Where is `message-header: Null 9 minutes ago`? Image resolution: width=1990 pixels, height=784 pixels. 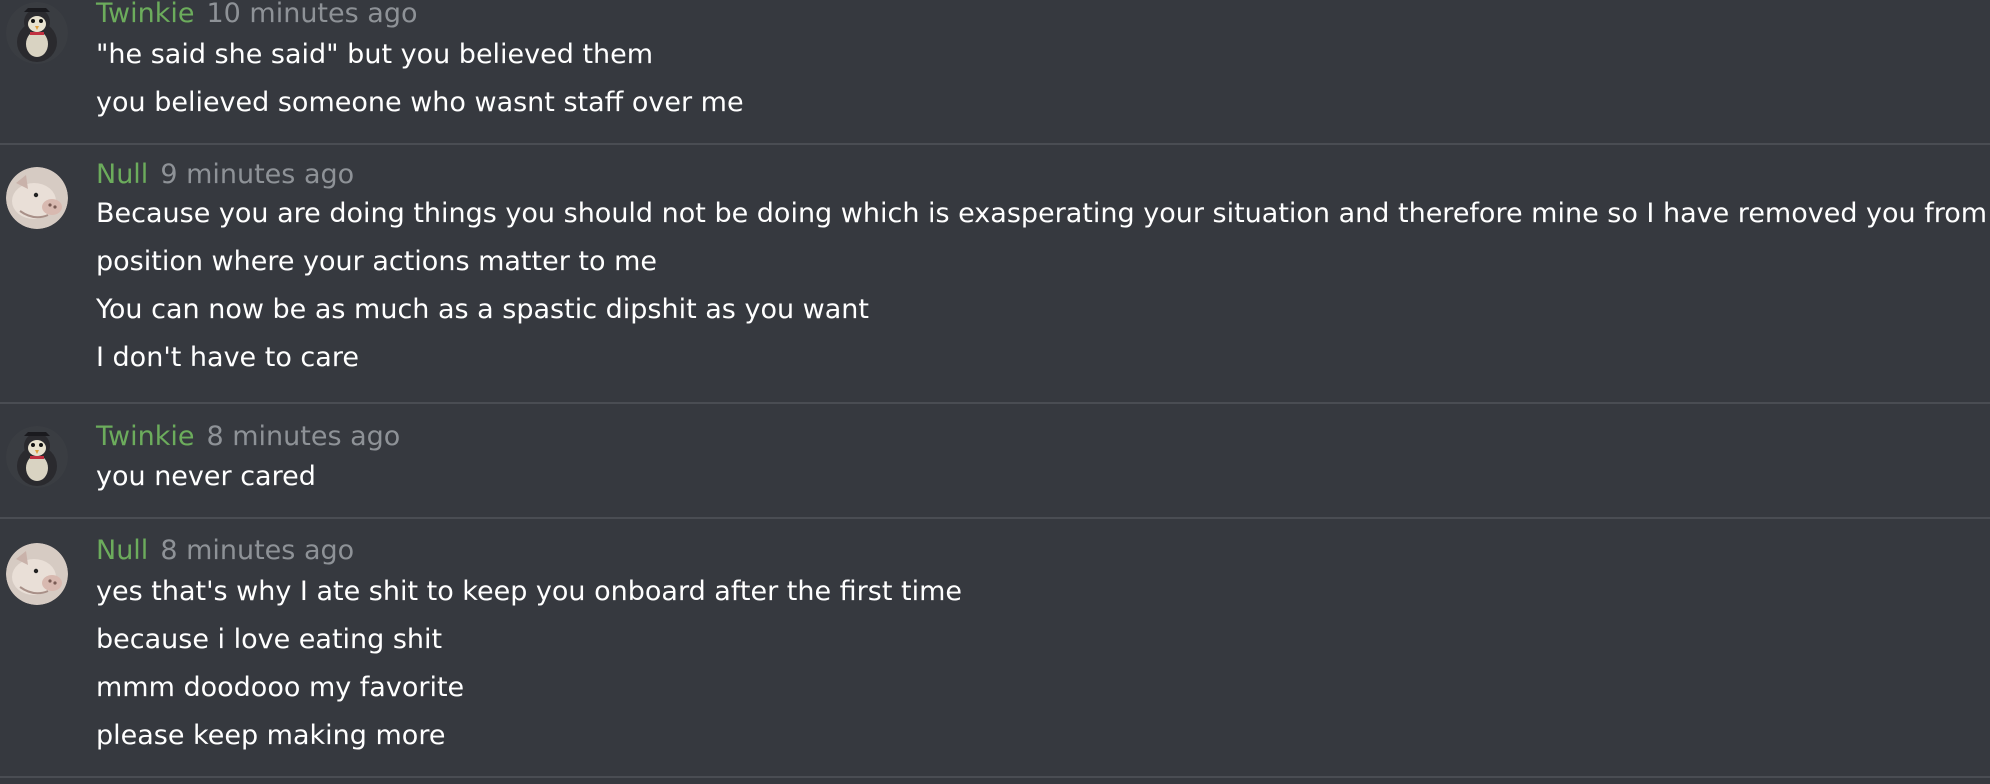
message-header: Null 9 minutes ago is located at coordinates (225, 175).